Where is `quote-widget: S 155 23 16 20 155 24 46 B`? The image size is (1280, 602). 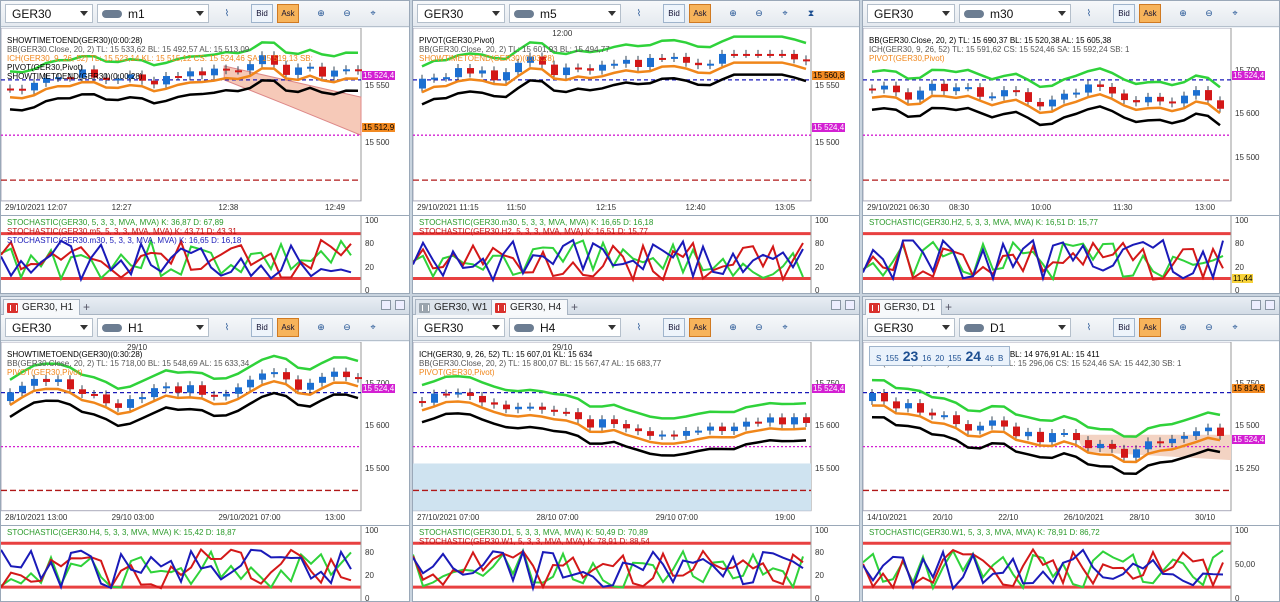
quote-widget: S 155 23 16 20 155 24 46 B is located at coordinates (940, 356).